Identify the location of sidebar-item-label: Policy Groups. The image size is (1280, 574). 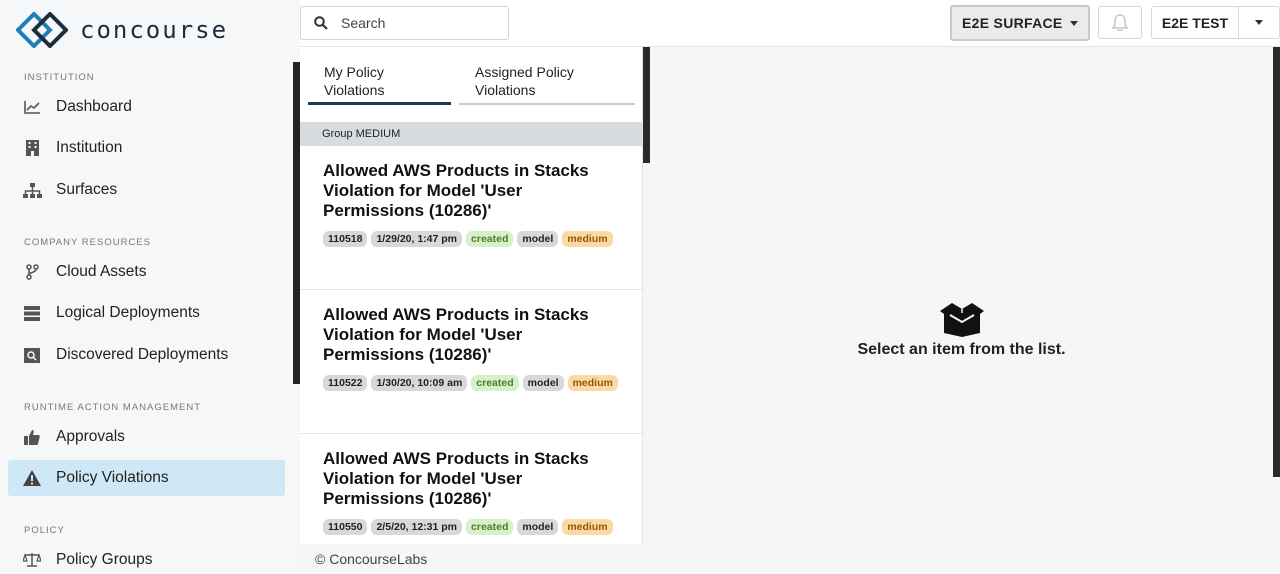
(104, 559).